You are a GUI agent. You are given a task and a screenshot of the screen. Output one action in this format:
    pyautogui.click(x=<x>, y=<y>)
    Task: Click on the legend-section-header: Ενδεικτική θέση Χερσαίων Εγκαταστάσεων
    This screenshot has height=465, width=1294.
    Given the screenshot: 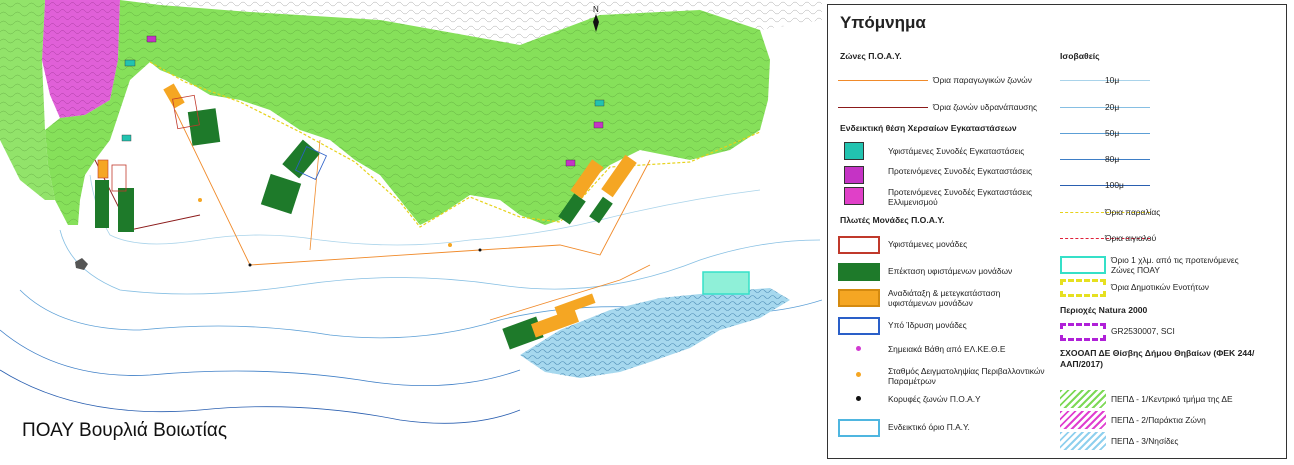 What is the action you would take?
    pyautogui.click(x=928, y=128)
    